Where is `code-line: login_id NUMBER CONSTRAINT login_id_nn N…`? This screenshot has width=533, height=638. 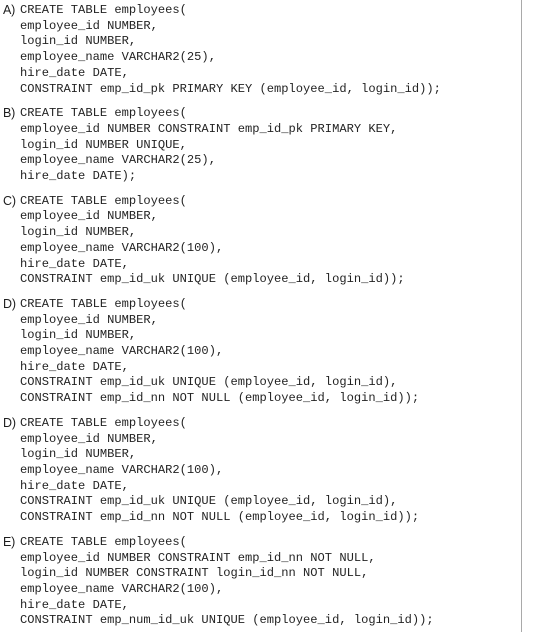 code-line: login_id NUMBER CONSTRAINT login_id_nn N… is located at coordinates (194, 573).